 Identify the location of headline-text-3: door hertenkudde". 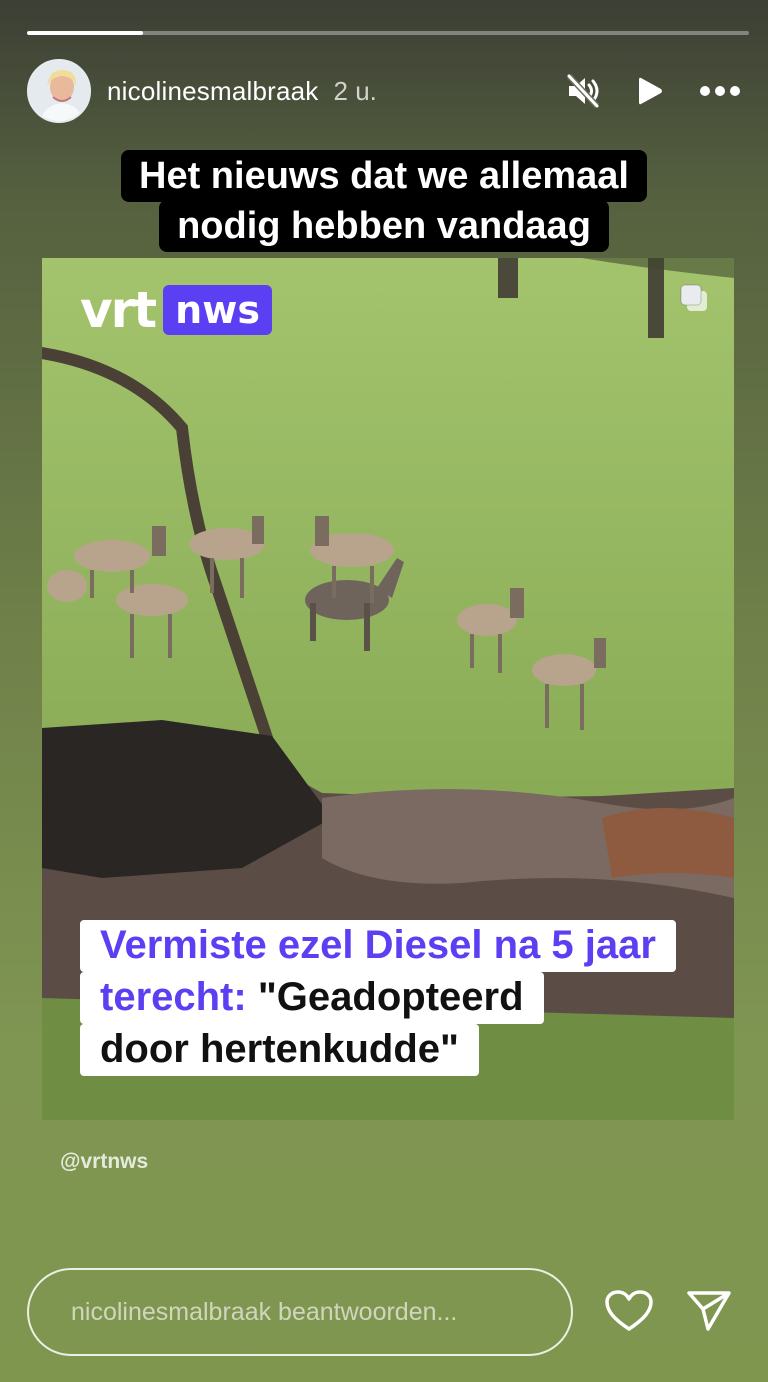
(279, 1049).